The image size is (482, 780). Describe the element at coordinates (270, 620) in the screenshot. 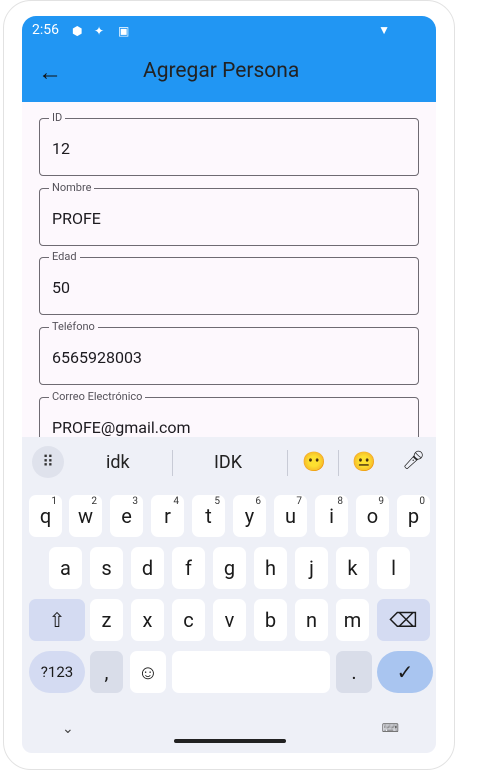

I see `key-b: b` at that location.